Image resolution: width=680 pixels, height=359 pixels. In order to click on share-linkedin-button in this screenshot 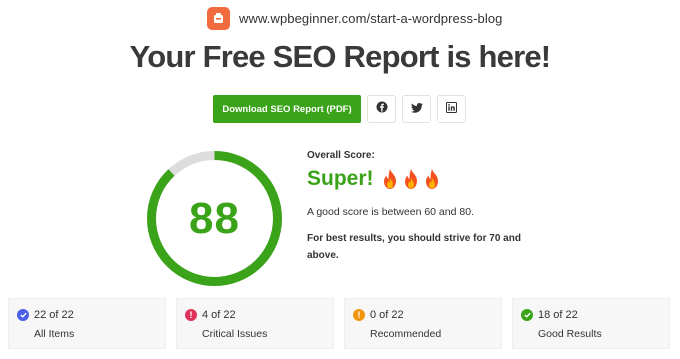, I will do `click(451, 109)`.